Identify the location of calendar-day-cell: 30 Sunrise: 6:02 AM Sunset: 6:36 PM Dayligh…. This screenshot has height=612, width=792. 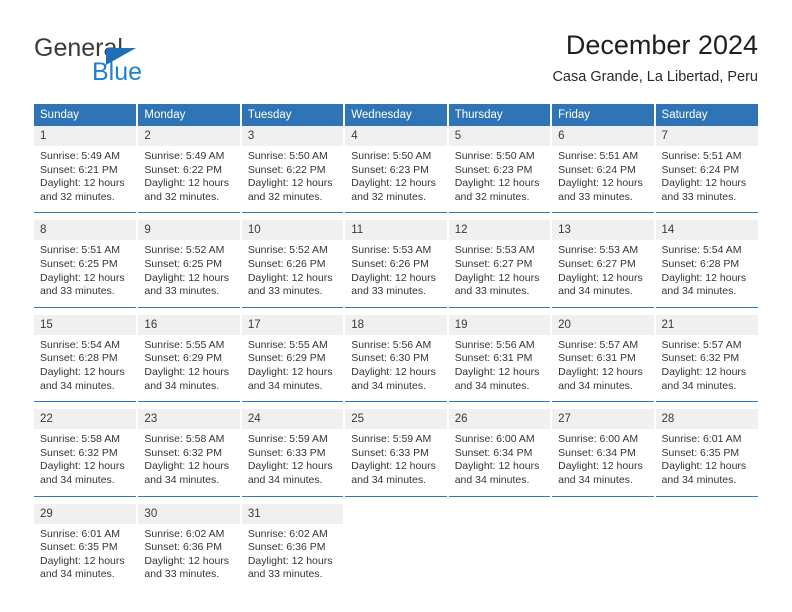
(189, 546).